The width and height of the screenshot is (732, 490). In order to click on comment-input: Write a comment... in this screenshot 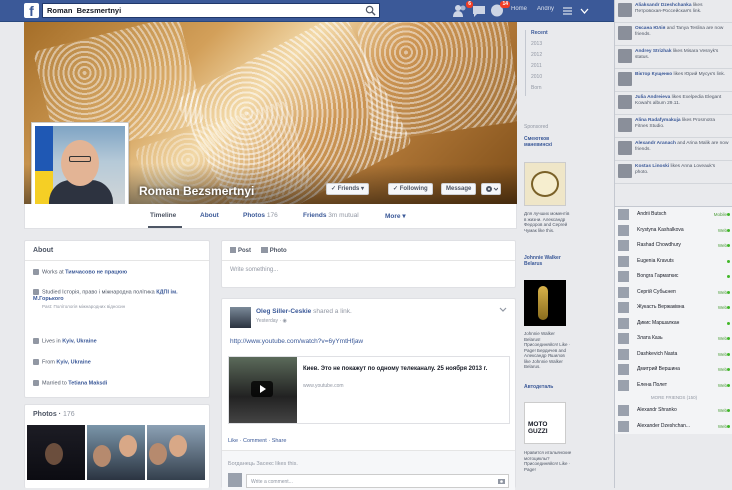, I will do `click(377, 481)`.